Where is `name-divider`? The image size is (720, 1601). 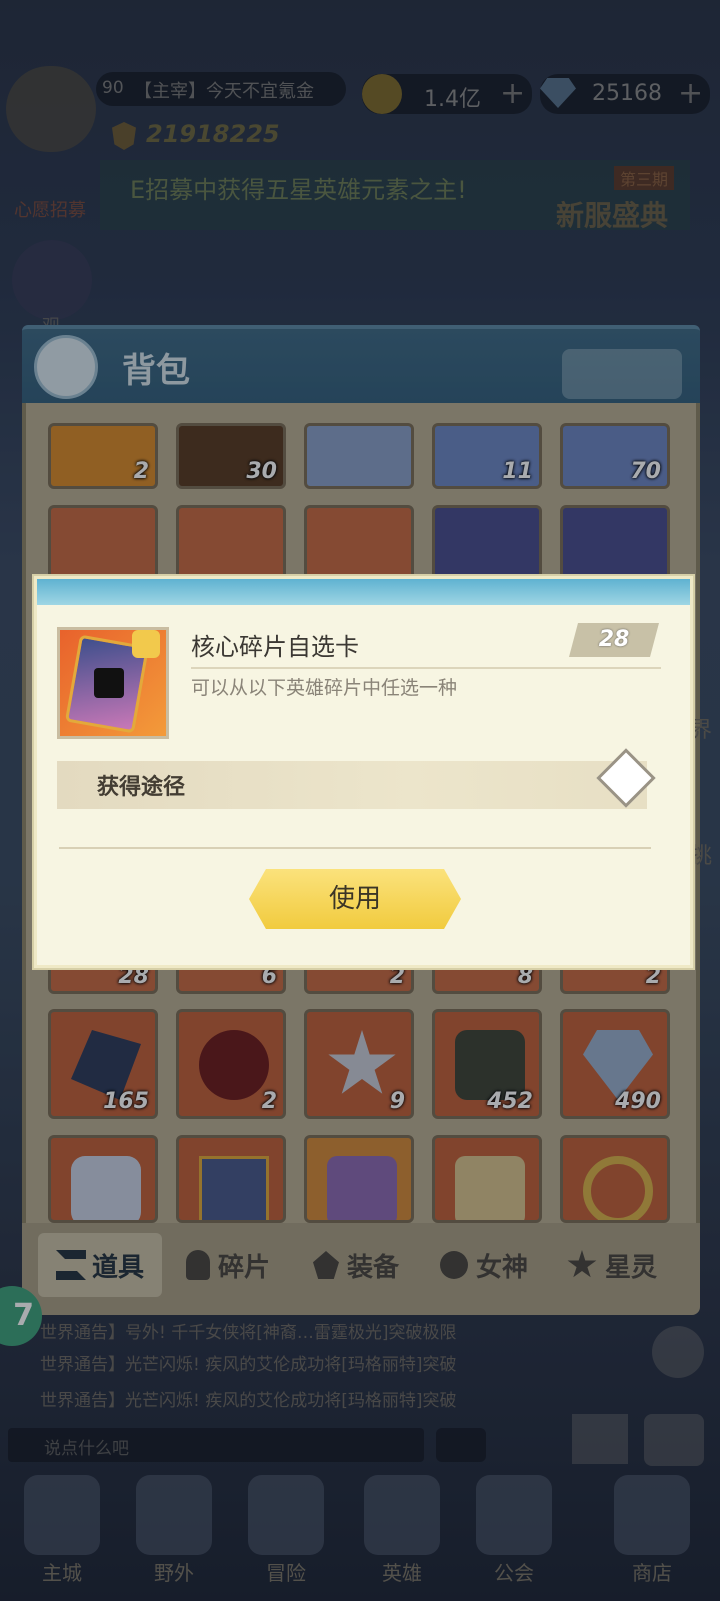
name-divider is located at coordinates (426, 668).